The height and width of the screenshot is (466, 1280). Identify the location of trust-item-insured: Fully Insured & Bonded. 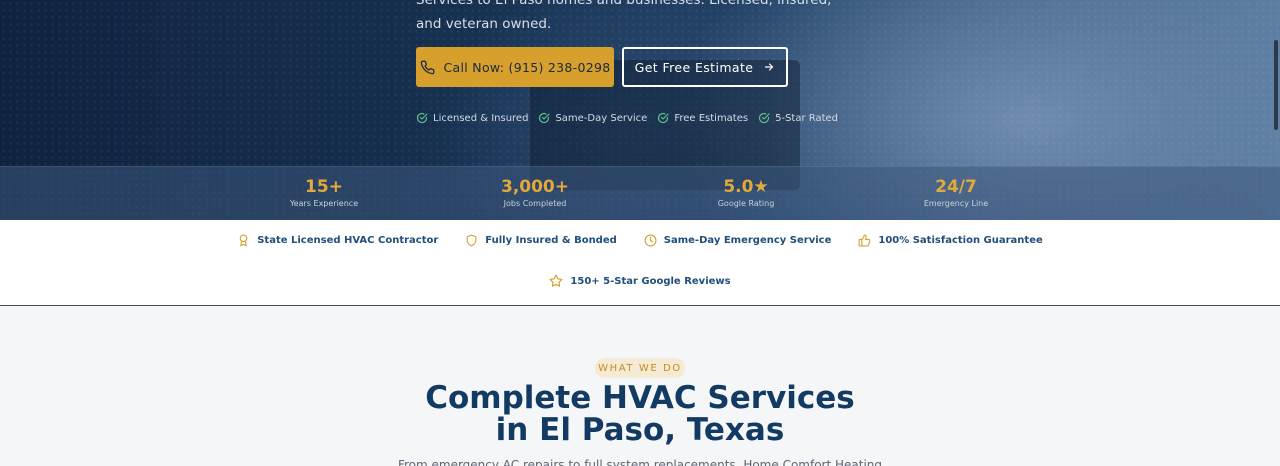
(541, 240).